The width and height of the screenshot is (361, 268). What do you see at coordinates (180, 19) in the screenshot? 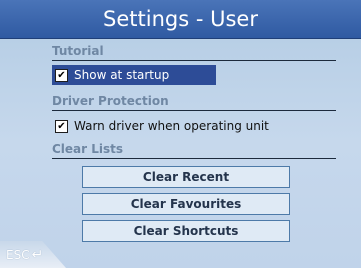
I see `window-title: Settings - User` at bounding box center [180, 19].